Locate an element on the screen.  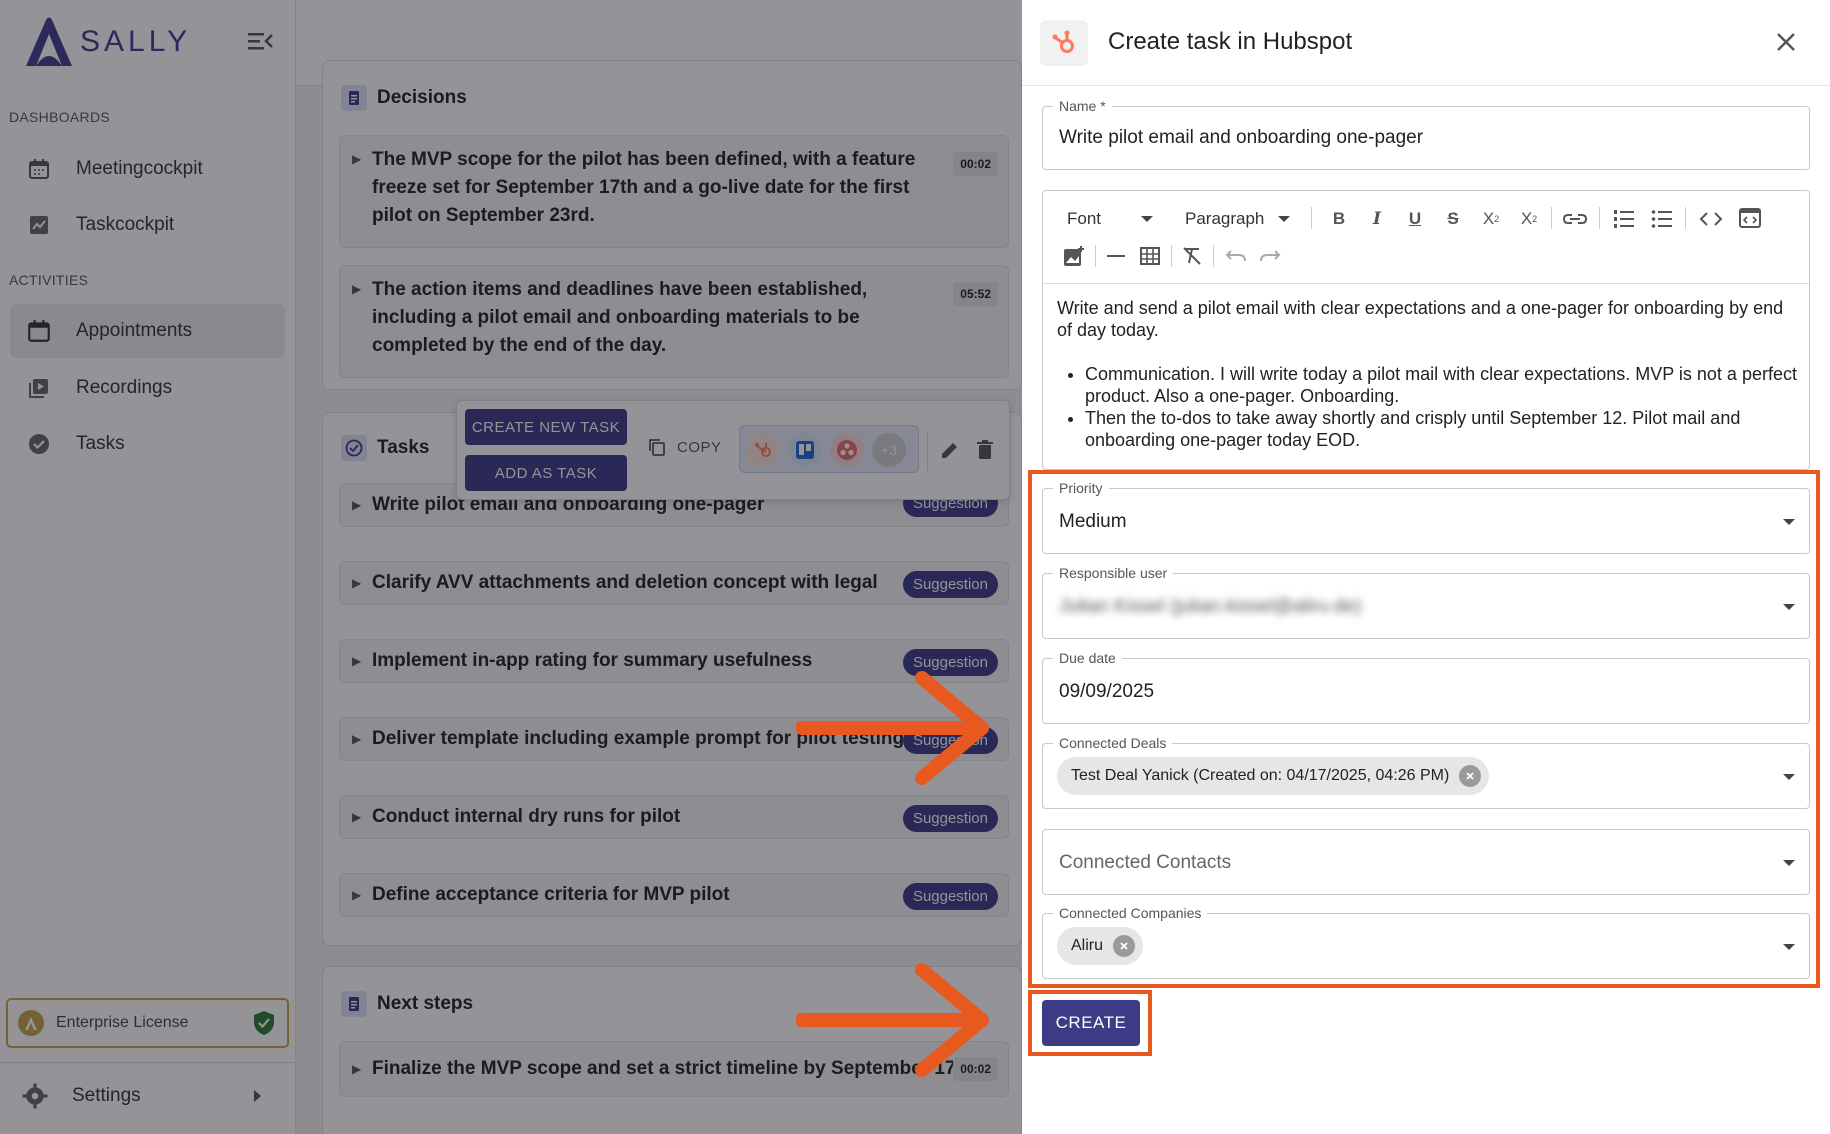
horizontal-rule-icon is located at coordinates (1116, 256).